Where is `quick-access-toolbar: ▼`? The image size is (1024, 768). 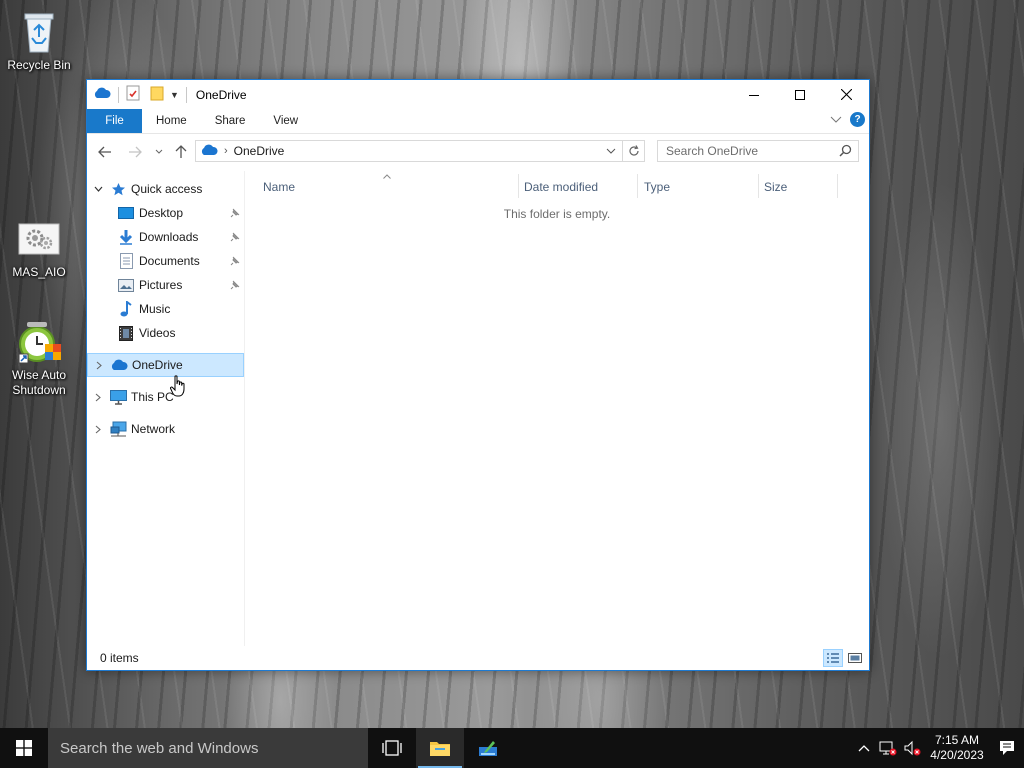 quick-access-toolbar: ▼ is located at coordinates (138, 94).